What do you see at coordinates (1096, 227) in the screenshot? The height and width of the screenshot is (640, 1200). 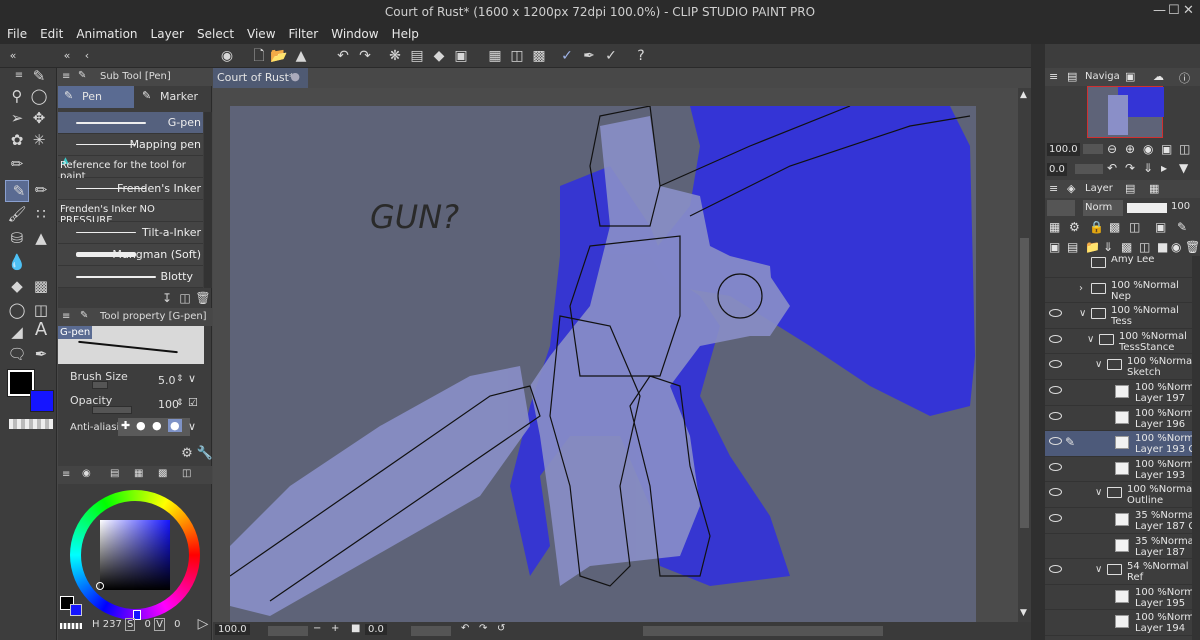 I see `lock-icon: 🔒` at bounding box center [1096, 227].